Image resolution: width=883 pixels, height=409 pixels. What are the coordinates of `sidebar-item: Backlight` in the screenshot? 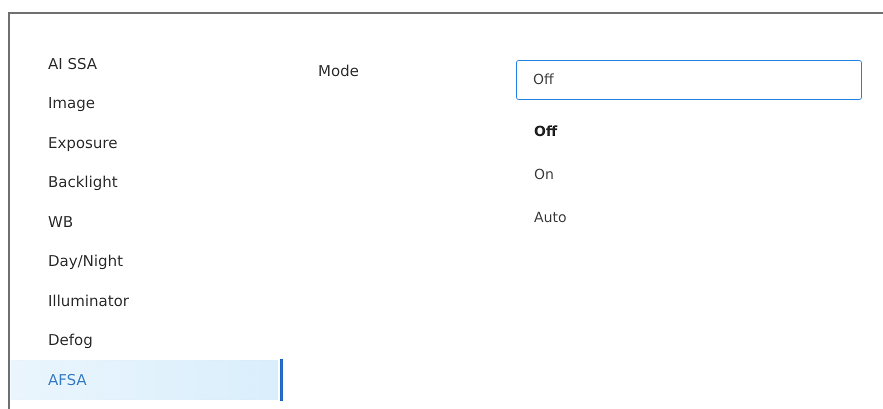 It's located at (144, 182).